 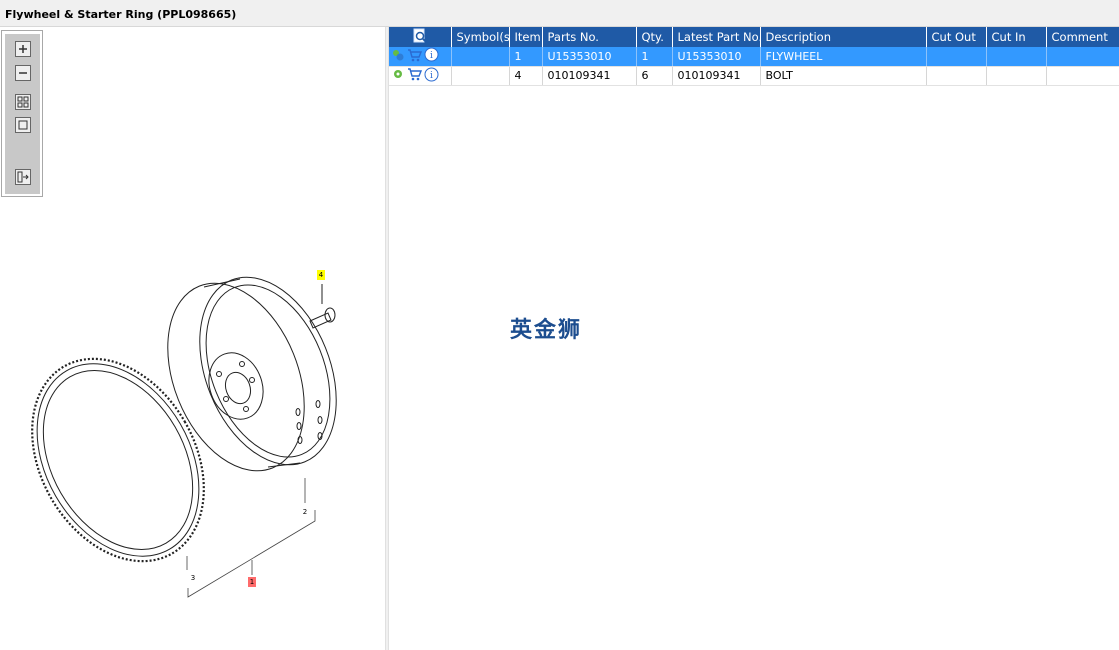 I want to click on callout-1: 1, so click(x=252, y=582).